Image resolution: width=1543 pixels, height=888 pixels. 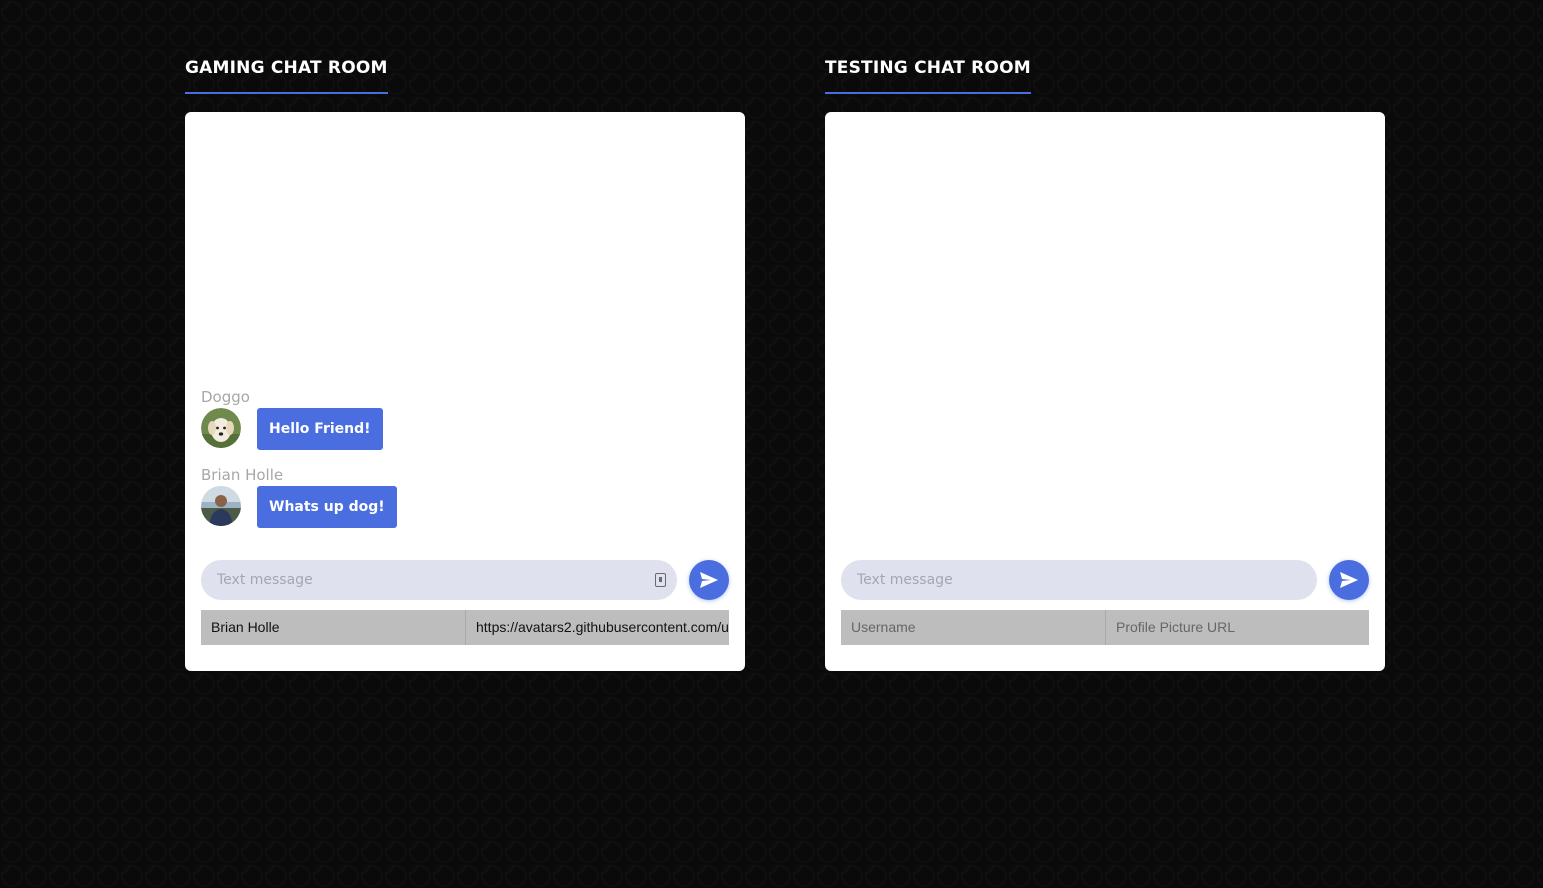 I want to click on username-field: Username, so click(x=973, y=627).